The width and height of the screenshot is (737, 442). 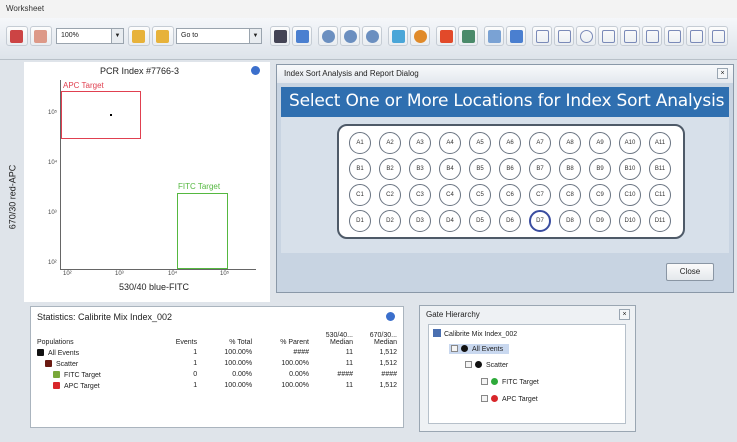 What do you see at coordinates (17, 36) in the screenshot?
I see `print-button` at bounding box center [17, 36].